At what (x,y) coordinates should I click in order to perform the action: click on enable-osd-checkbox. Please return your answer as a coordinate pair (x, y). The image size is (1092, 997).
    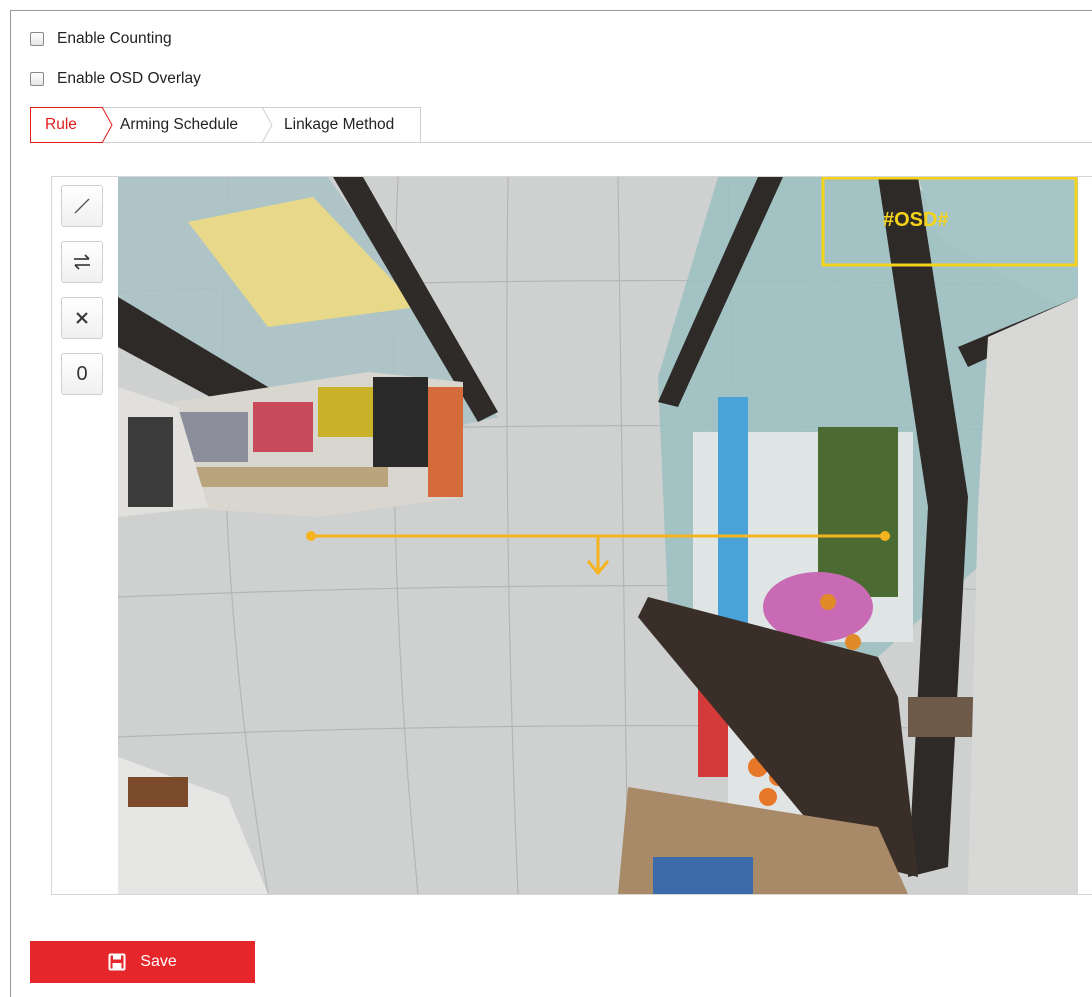
    Looking at the image, I should click on (37, 79).